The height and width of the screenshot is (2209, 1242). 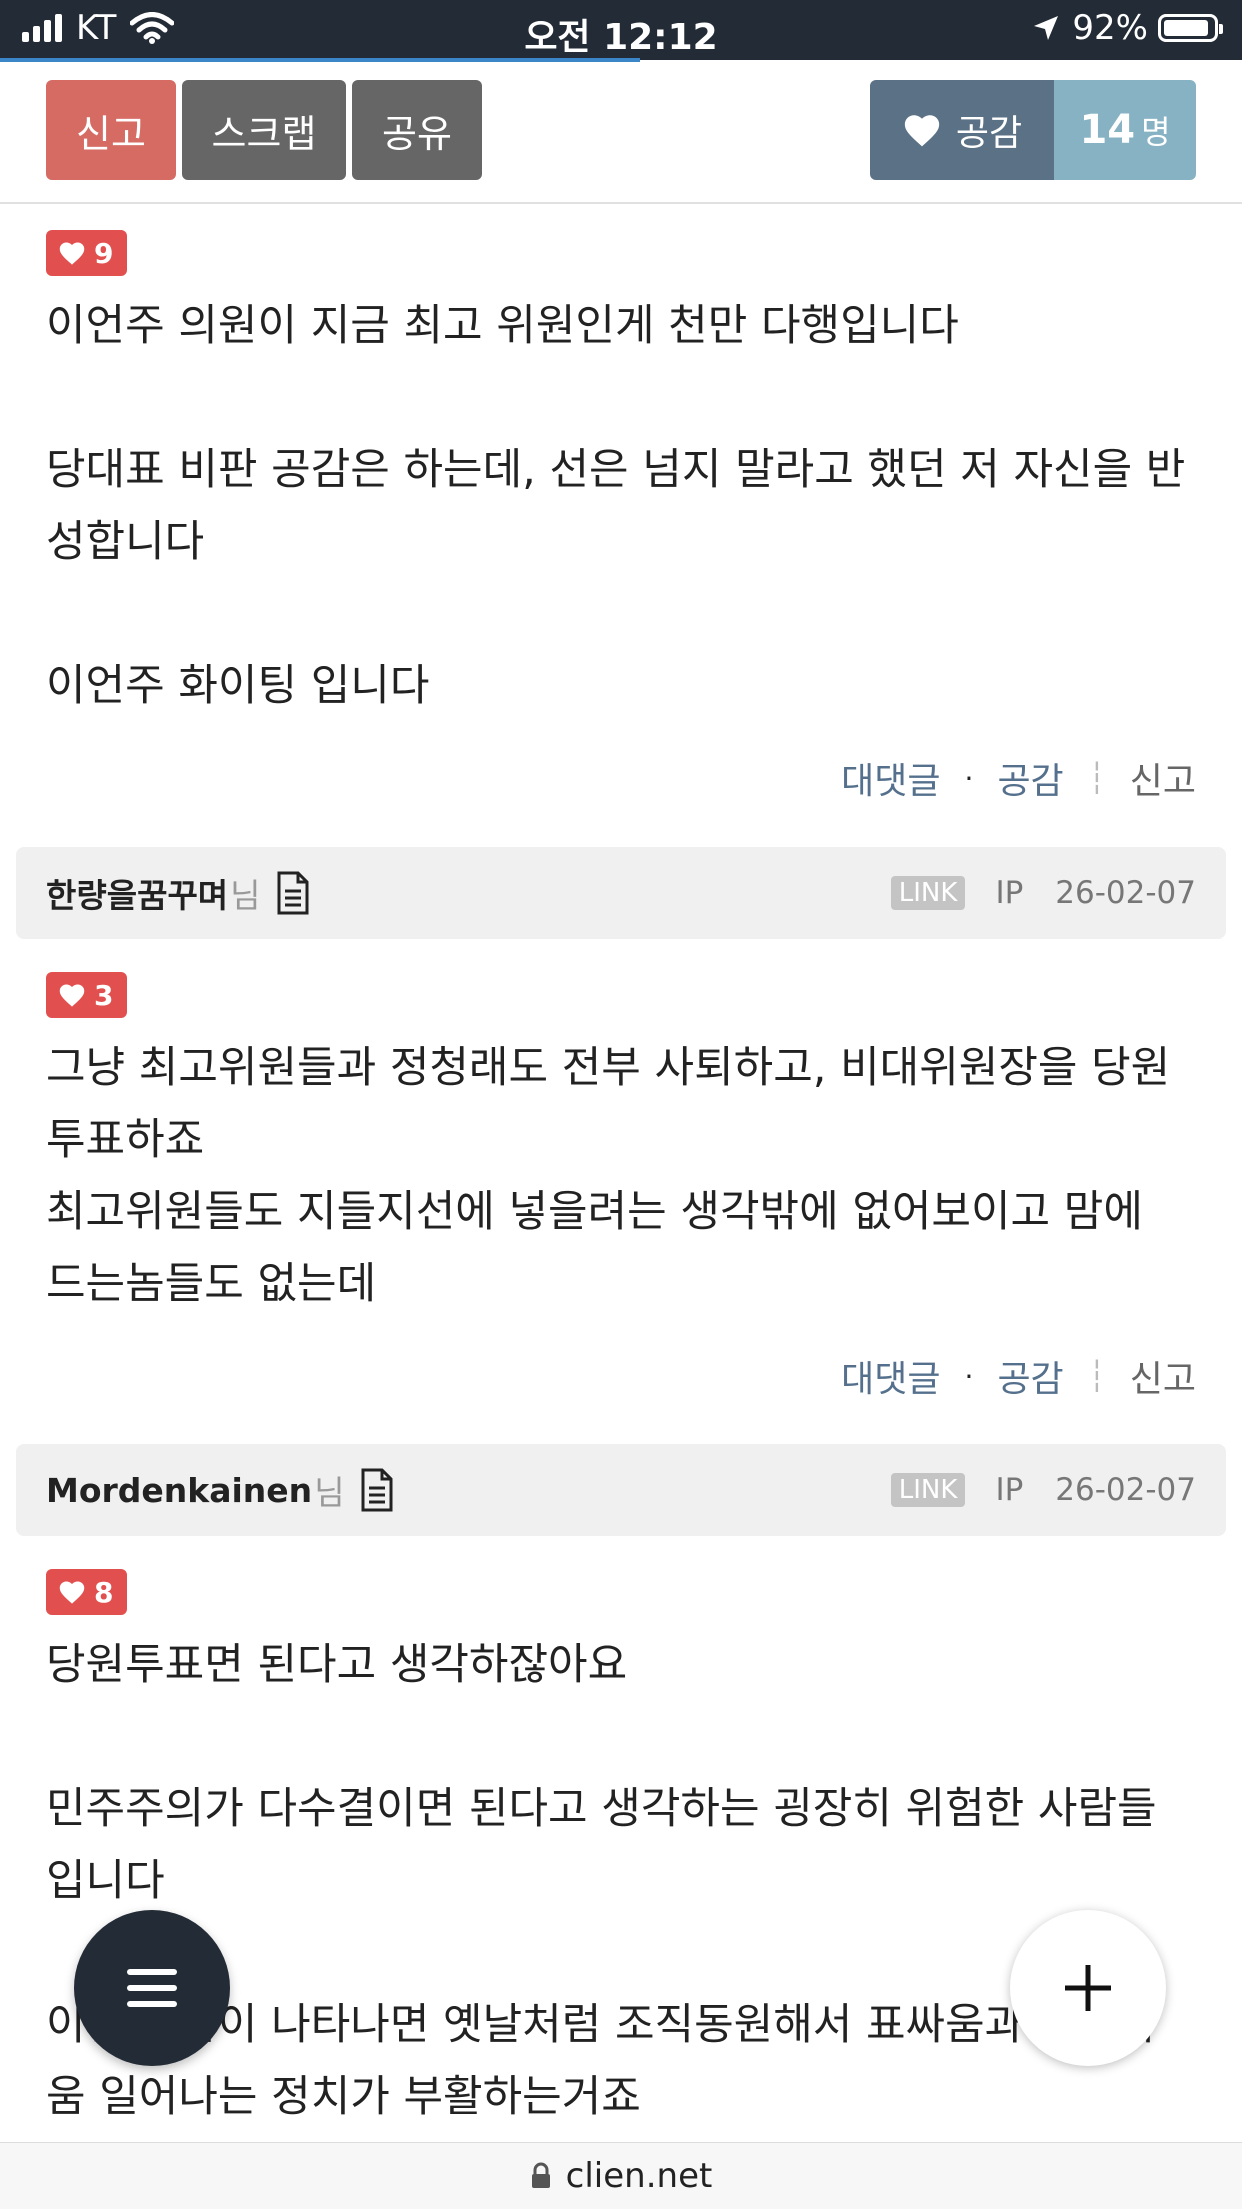 What do you see at coordinates (111, 130) in the screenshot?
I see `report-button: 신고` at bounding box center [111, 130].